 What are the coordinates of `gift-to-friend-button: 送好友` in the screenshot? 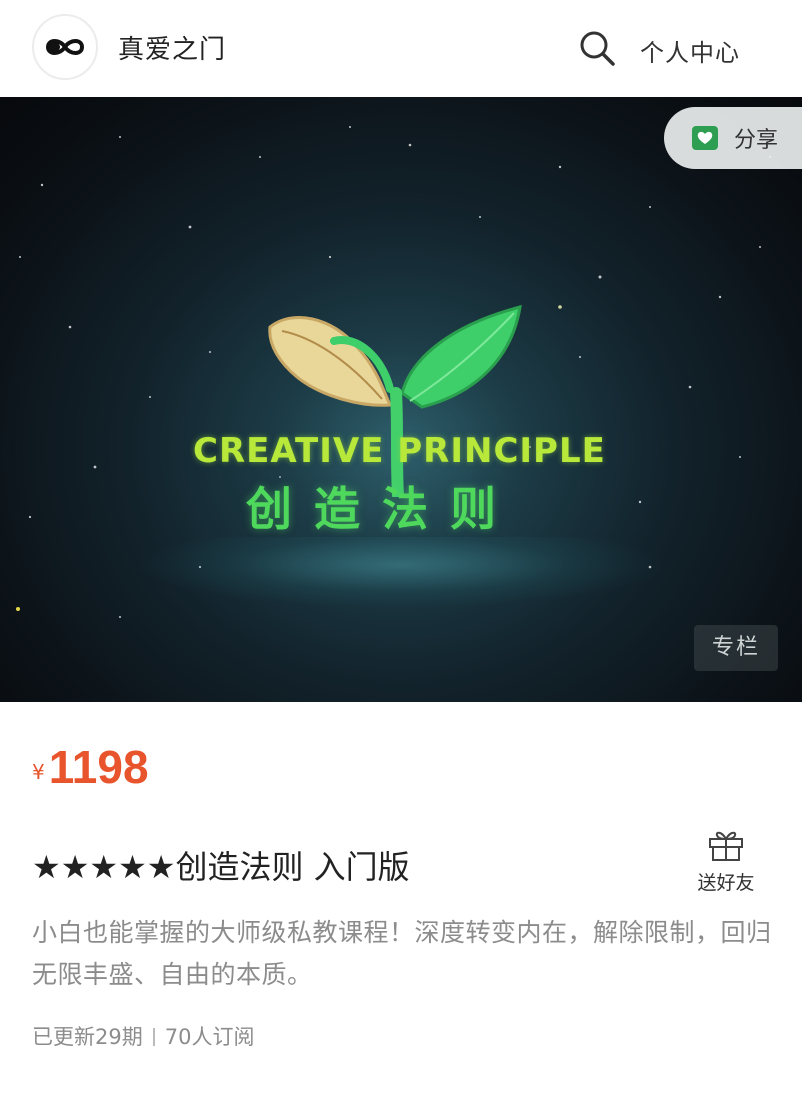 It's located at (726, 861).